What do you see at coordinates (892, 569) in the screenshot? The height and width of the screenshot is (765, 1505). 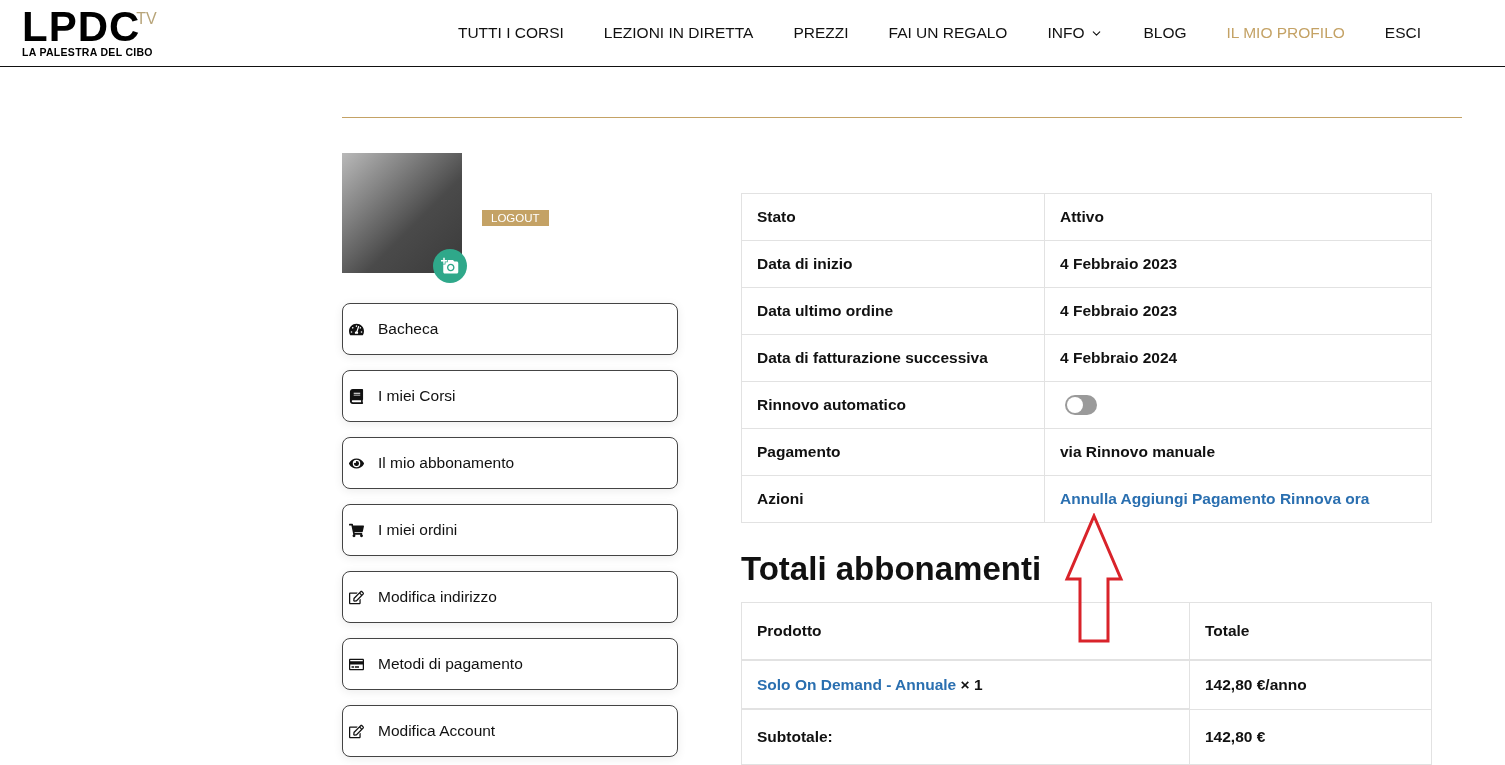 I see `section-title: Totali abbonamenti` at bounding box center [892, 569].